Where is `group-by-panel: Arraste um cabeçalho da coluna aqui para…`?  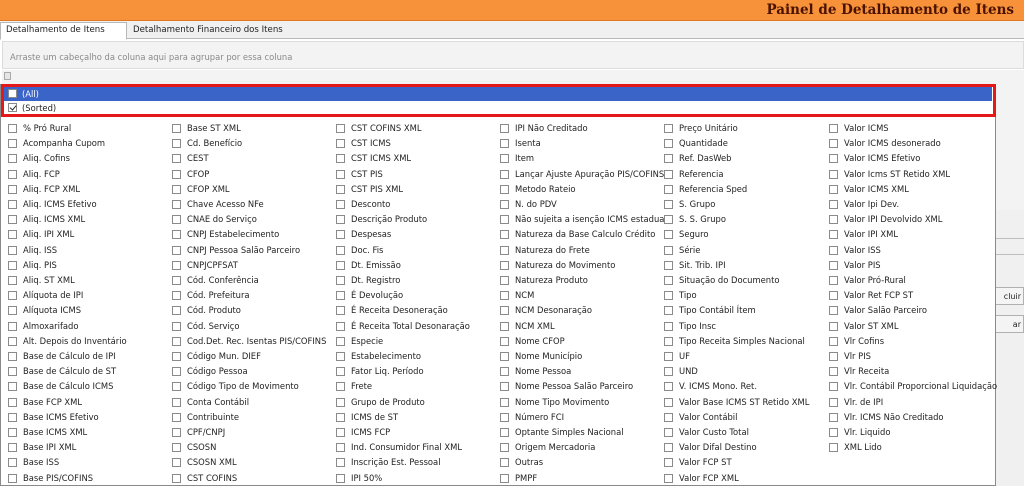 group-by-panel: Arraste um cabeçalho da coluna aqui para… is located at coordinates (513, 55).